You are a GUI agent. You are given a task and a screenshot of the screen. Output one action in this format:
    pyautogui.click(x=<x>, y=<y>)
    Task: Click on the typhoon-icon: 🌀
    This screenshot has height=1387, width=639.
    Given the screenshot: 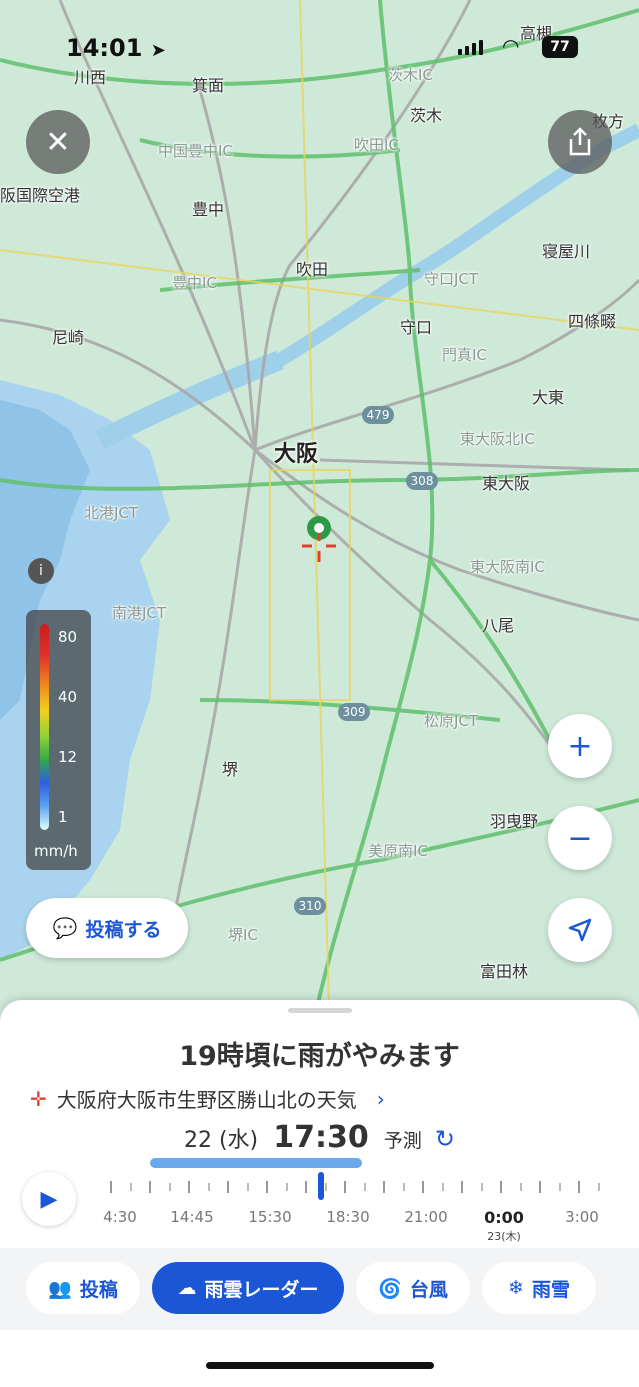 What is the action you would take?
    pyautogui.click(x=390, y=1288)
    